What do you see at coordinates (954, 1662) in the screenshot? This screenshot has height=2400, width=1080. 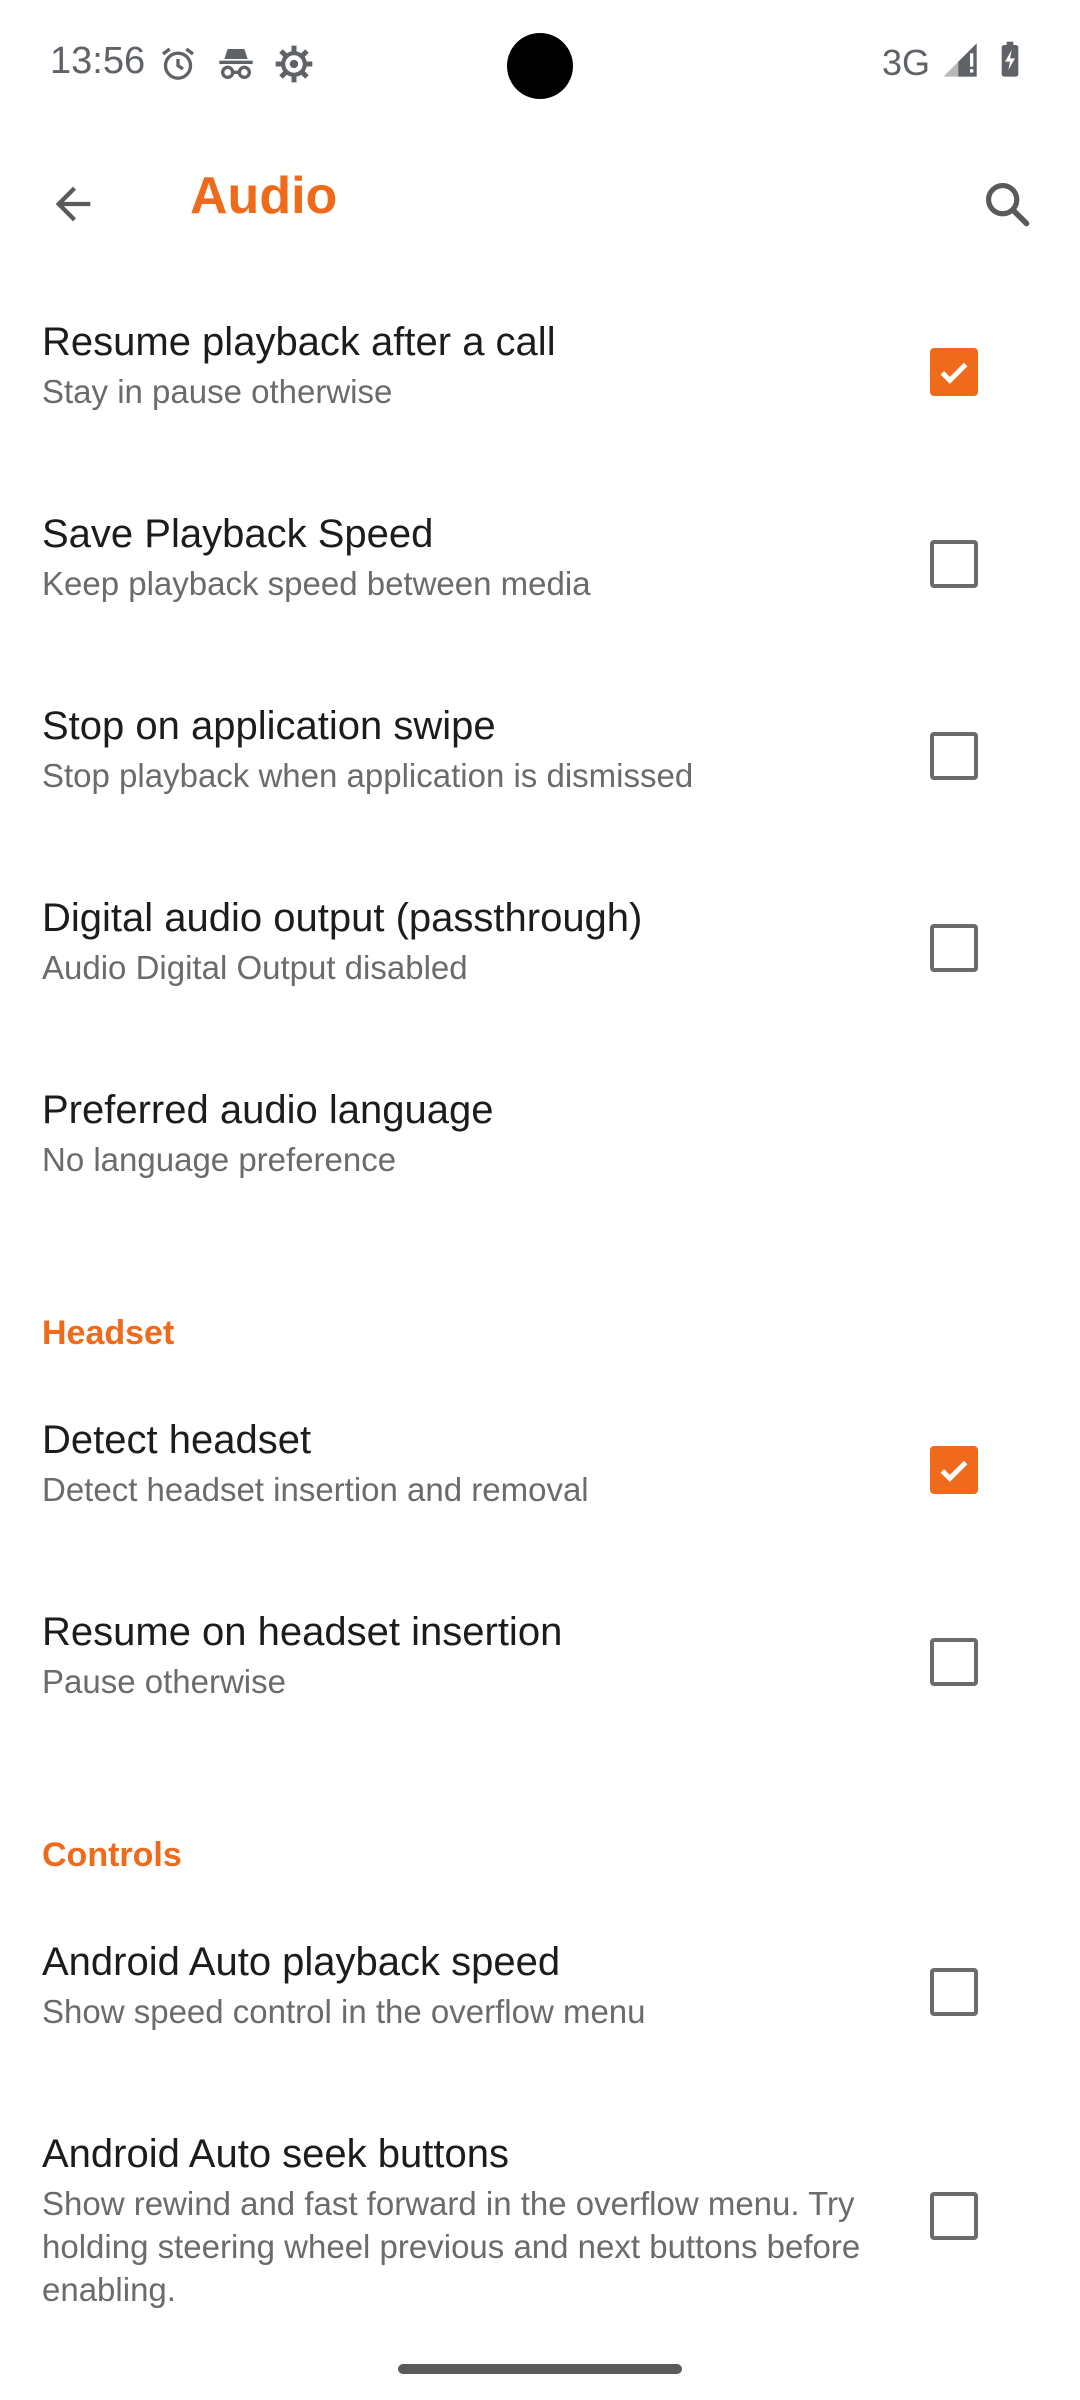 I see `resume-on-headset-checkbox` at bounding box center [954, 1662].